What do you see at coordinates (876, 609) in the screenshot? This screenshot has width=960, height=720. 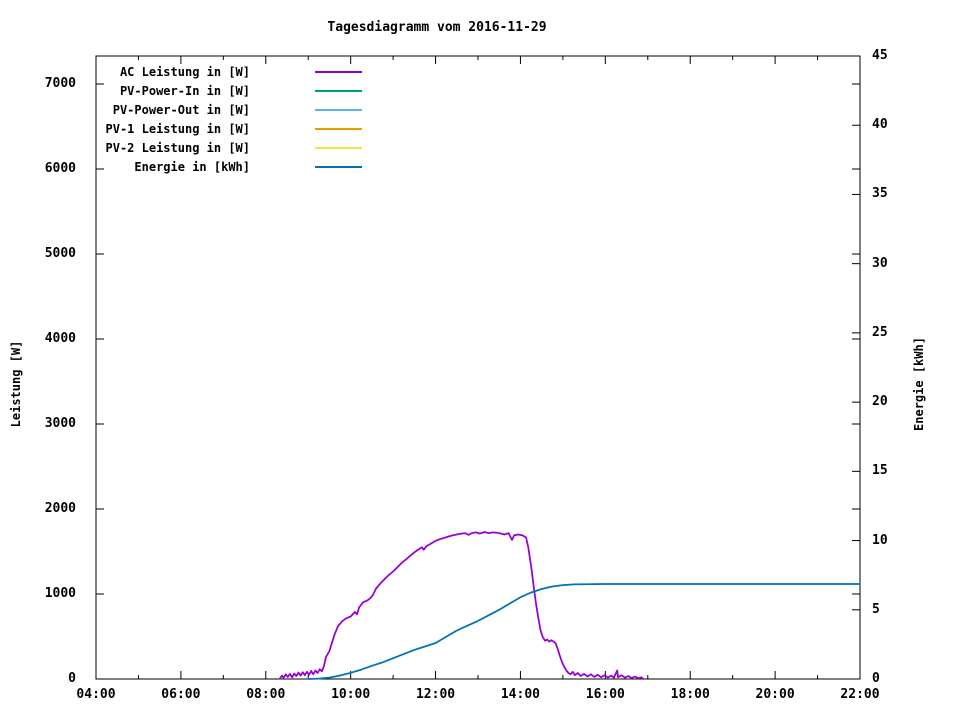 I see `right-tick-label: 5` at bounding box center [876, 609].